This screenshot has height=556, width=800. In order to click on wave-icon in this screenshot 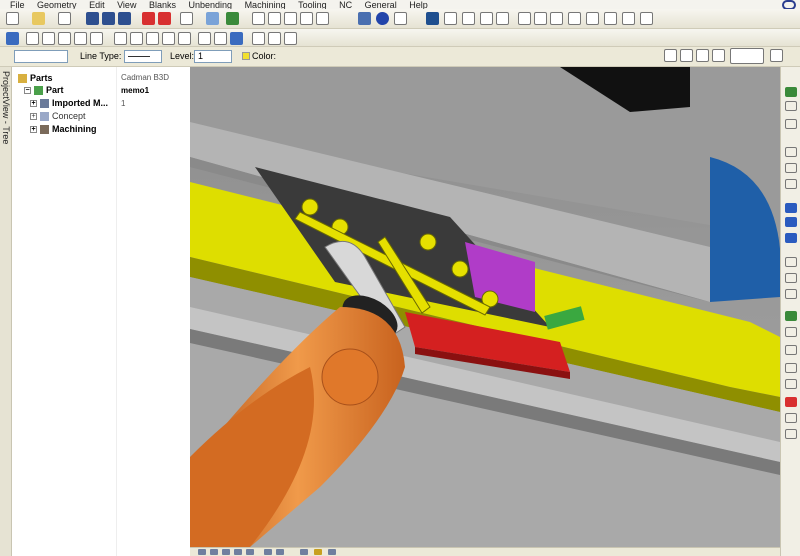, I will do `click(610, 18)`.